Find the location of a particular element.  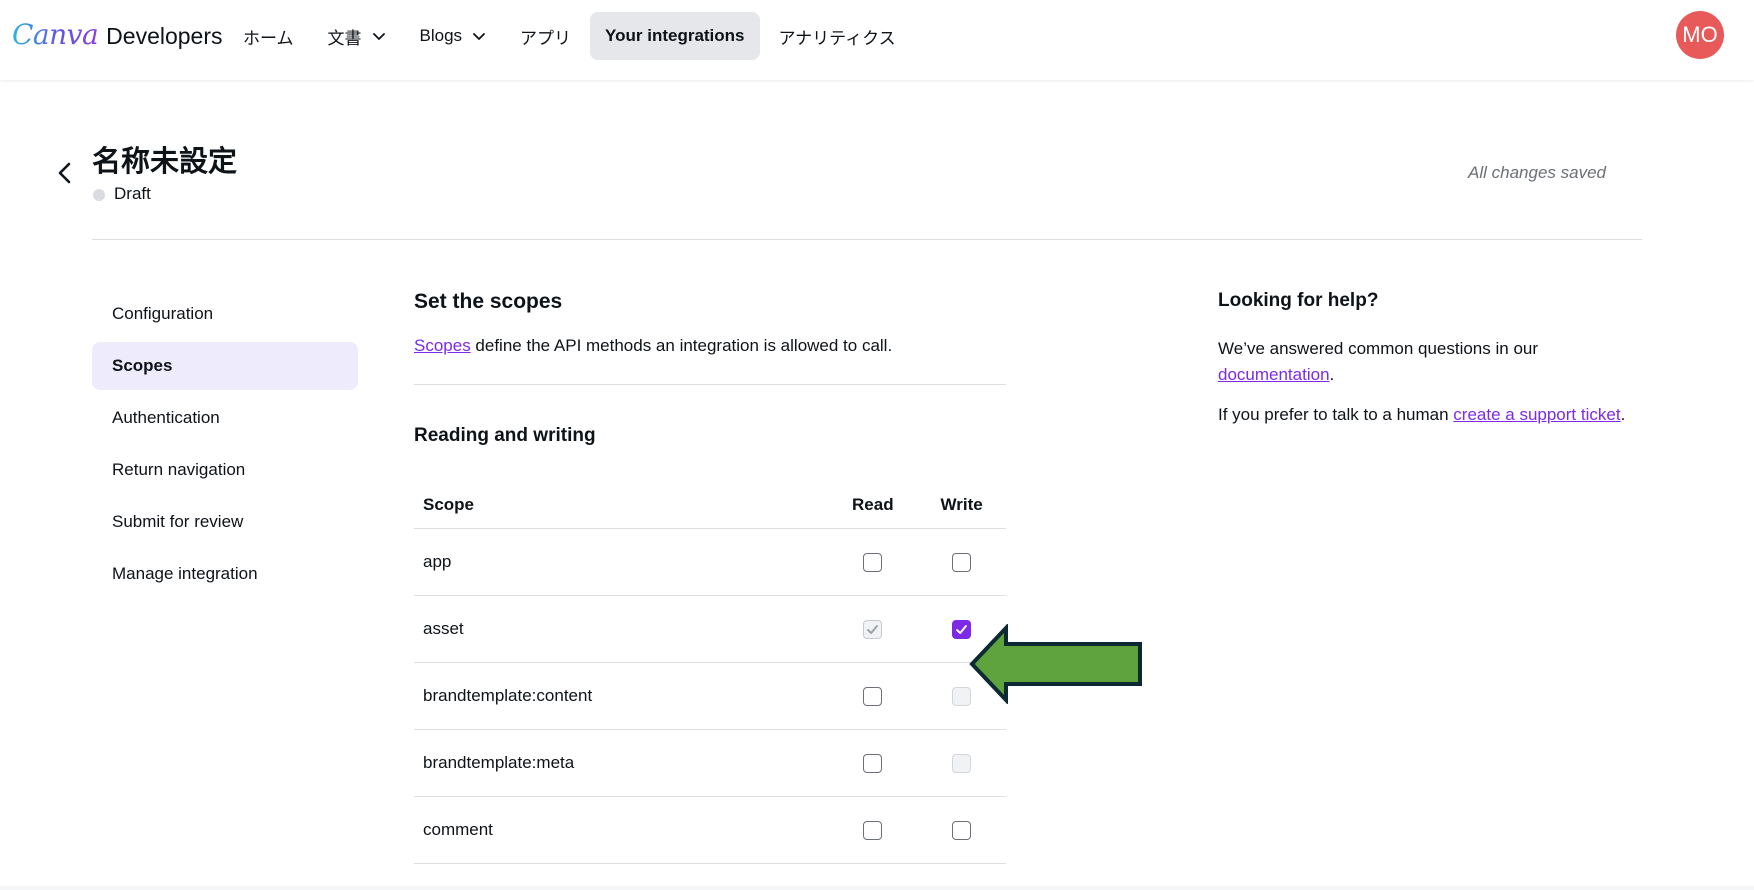

subsection-title: Reading and writing is located at coordinates (505, 435).